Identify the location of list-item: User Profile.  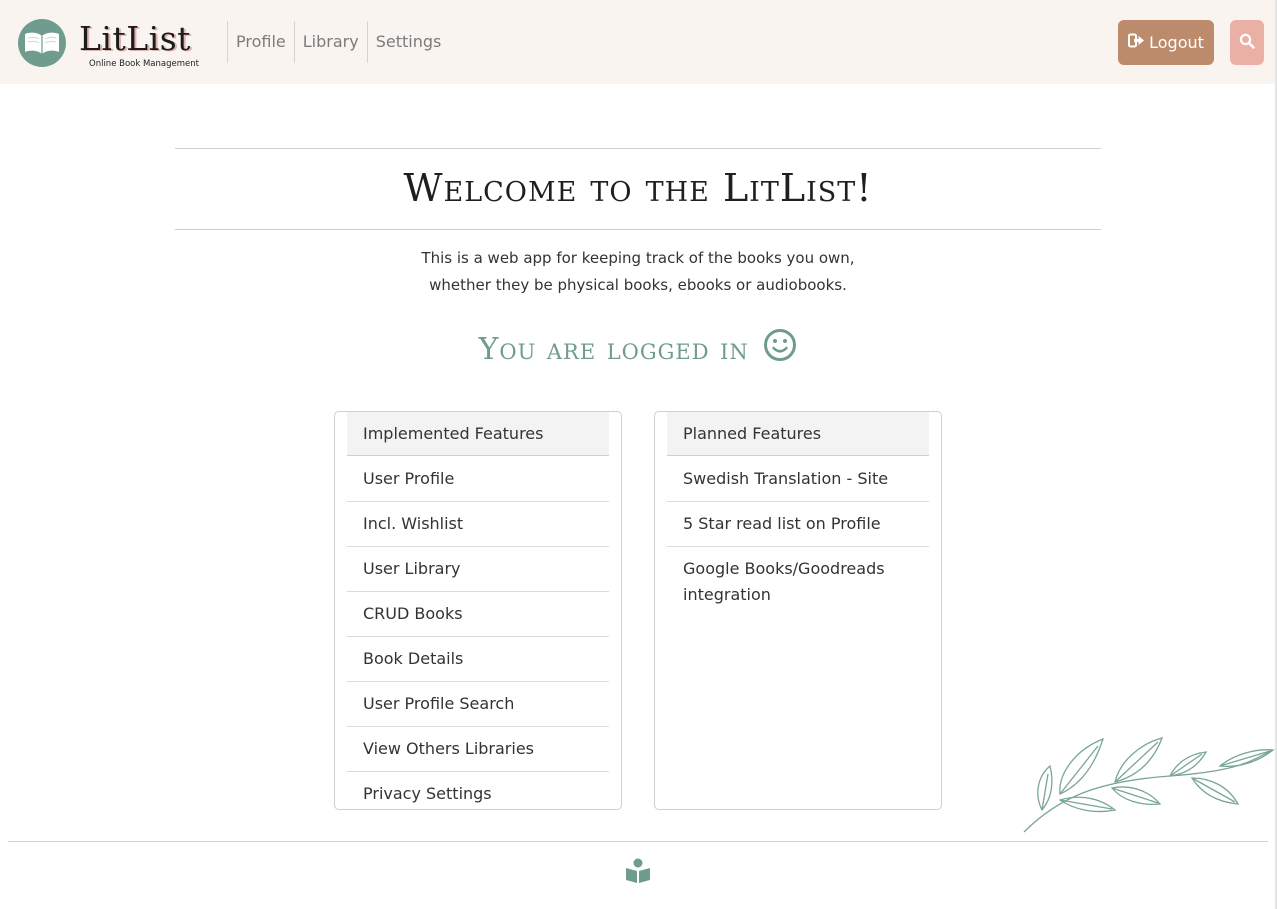
(478, 479).